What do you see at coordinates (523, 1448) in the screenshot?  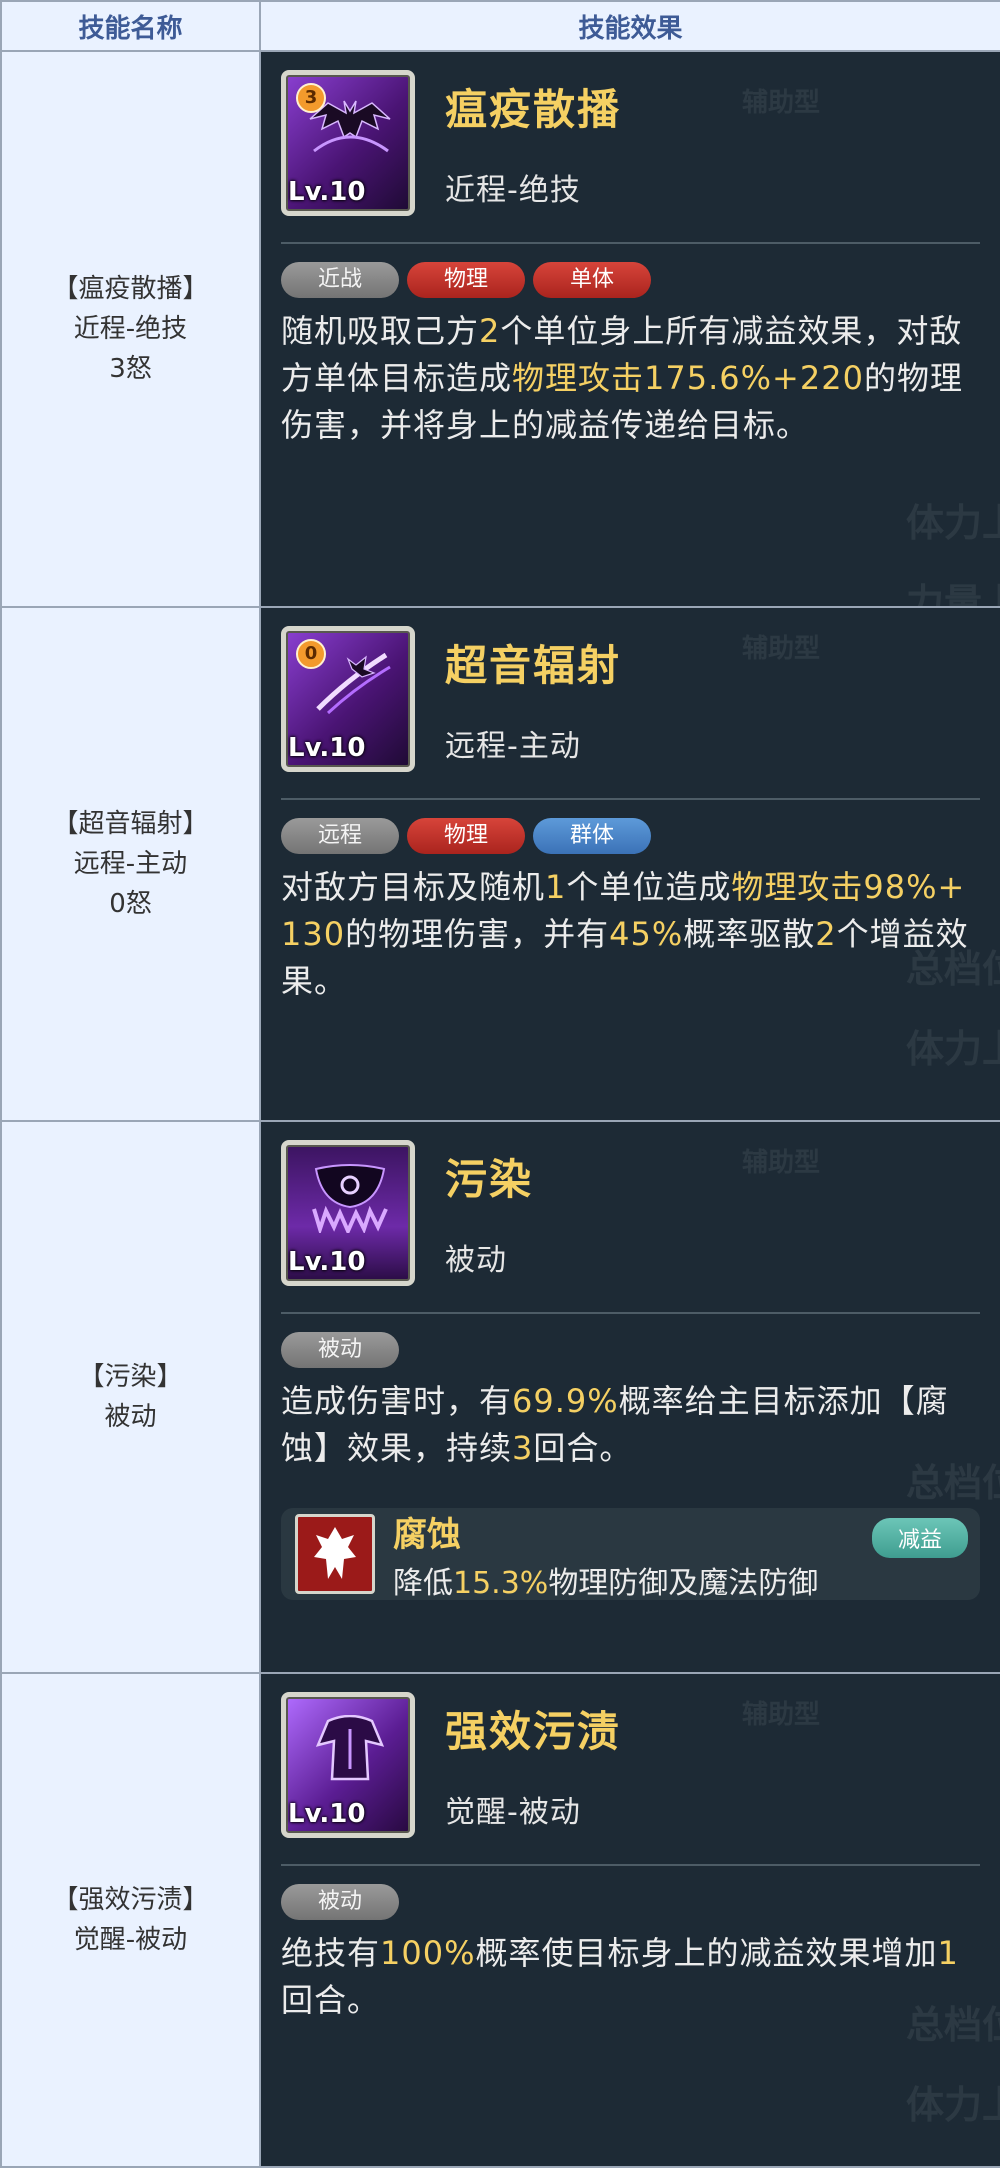 I see `desc-highlight: 3` at bounding box center [523, 1448].